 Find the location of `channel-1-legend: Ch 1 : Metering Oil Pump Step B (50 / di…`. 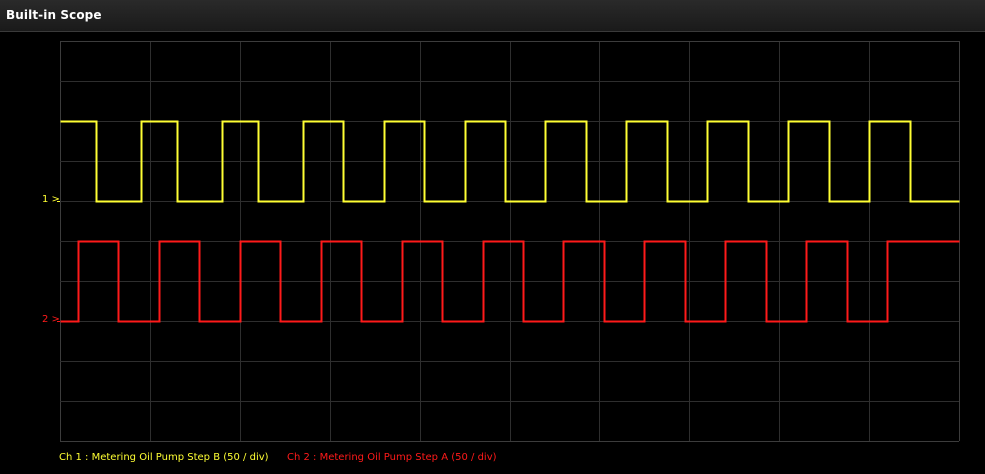

channel-1-legend: Ch 1 : Metering Oil Pump Step B (50 / di… is located at coordinates (164, 457).